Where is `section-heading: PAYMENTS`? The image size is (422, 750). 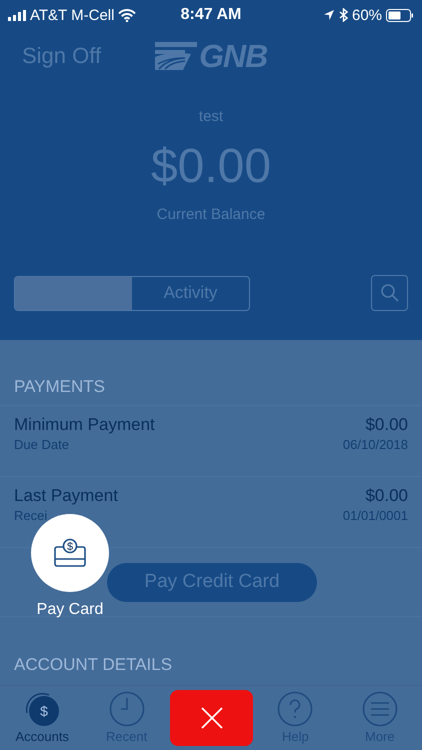 section-heading: PAYMENTS is located at coordinates (59, 387).